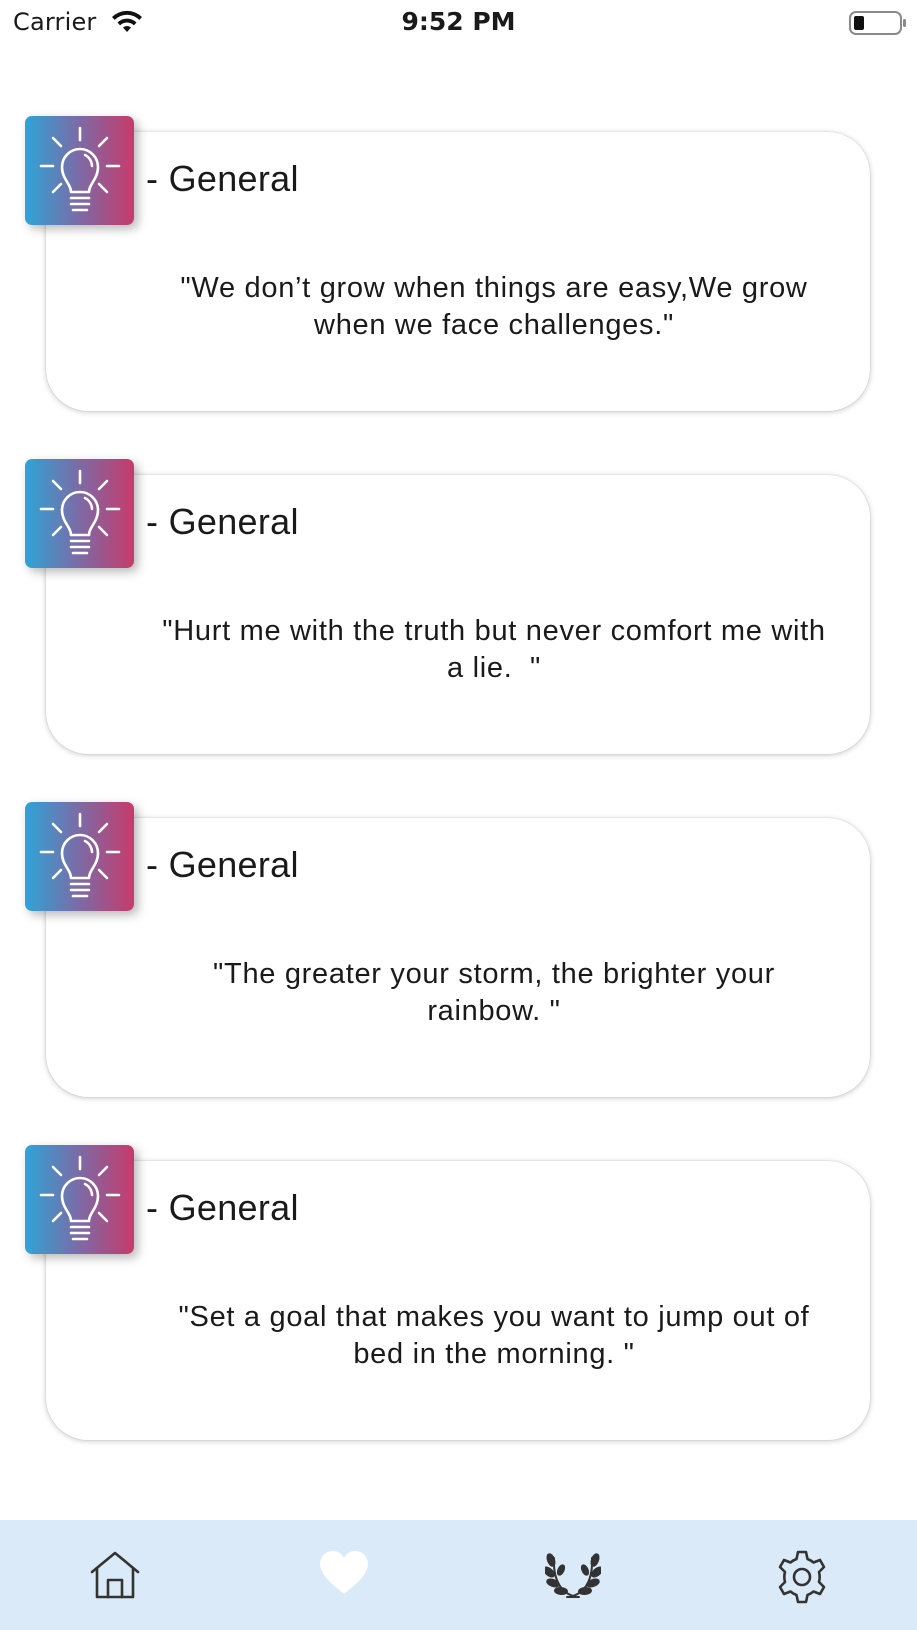 The image size is (917, 1630). What do you see at coordinates (343, 1572) in the screenshot?
I see `heart-icon` at bounding box center [343, 1572].